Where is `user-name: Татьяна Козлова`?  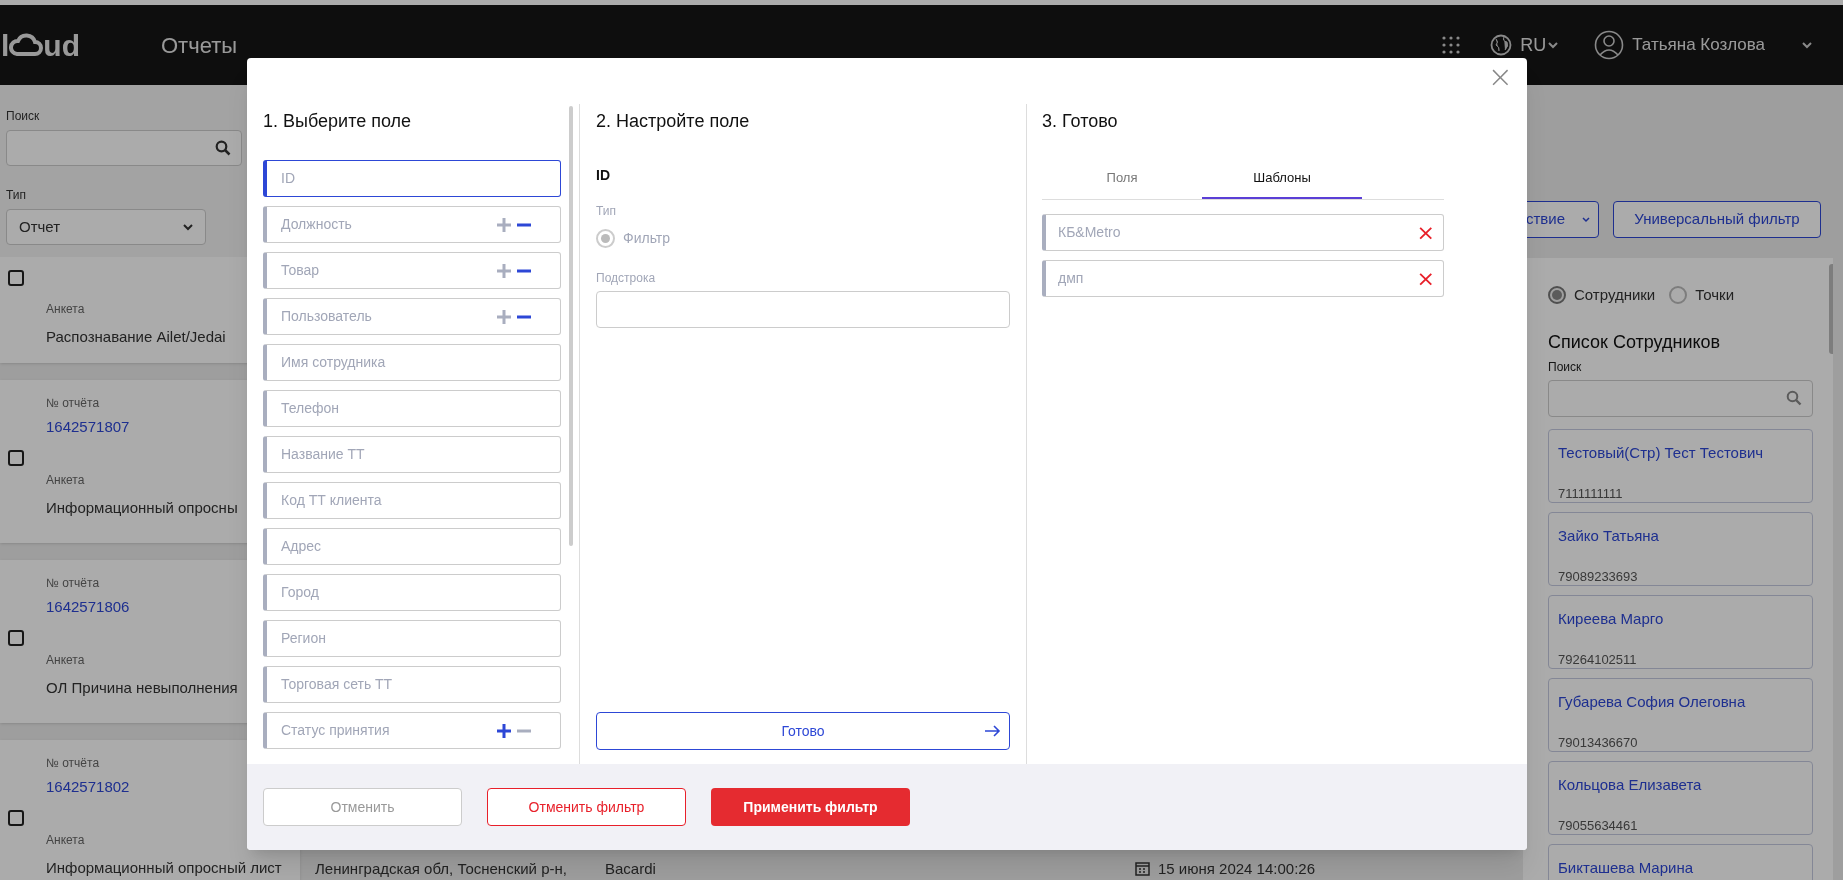 user-name: Татьяна Козлова is located at coordinates (1698, 45).